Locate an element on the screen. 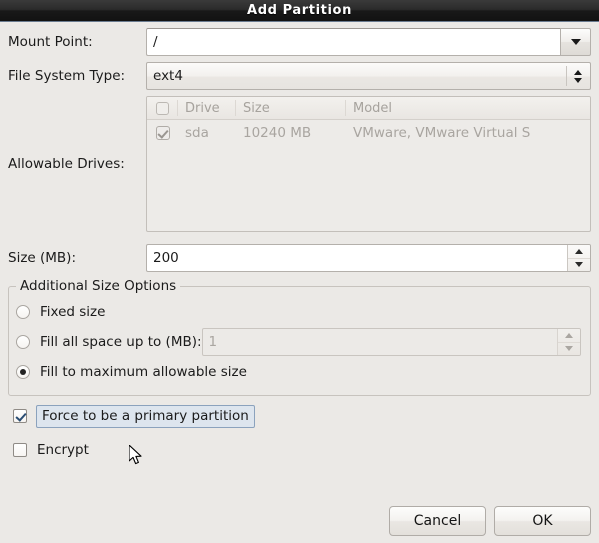  table-row: sda 10240 MB VMware, VMware Virtual S is located at coordinates (368, 133).